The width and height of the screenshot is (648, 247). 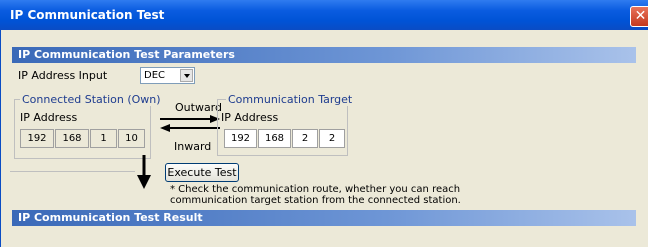 What do you see at coordinates (167, 75) in the screenshot?
I see `ip-address-input-select: DEC` at bounding box center [167, 75].